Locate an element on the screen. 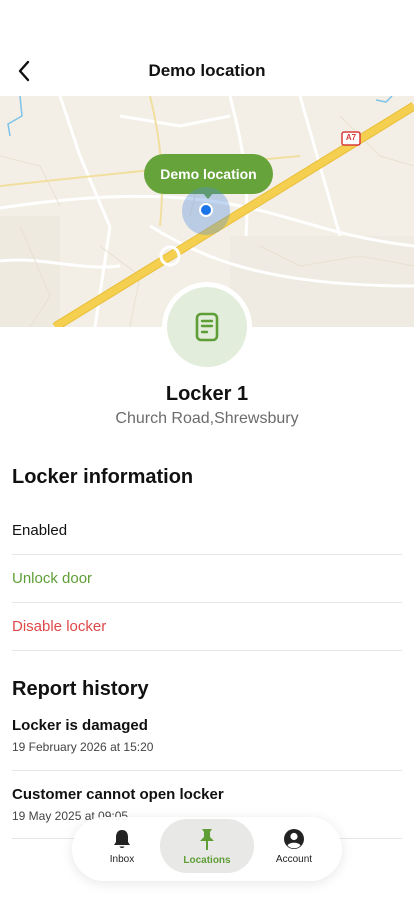  tab-label: Inbox is located at coordinates (122, 859).